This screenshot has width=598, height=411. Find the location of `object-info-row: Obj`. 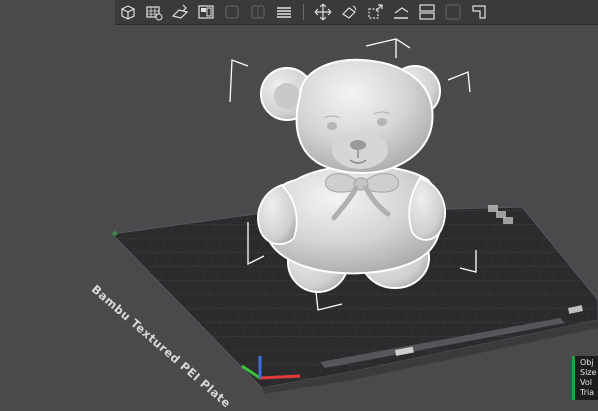

object-info-row: Obj is located at coordinates (587, 362).